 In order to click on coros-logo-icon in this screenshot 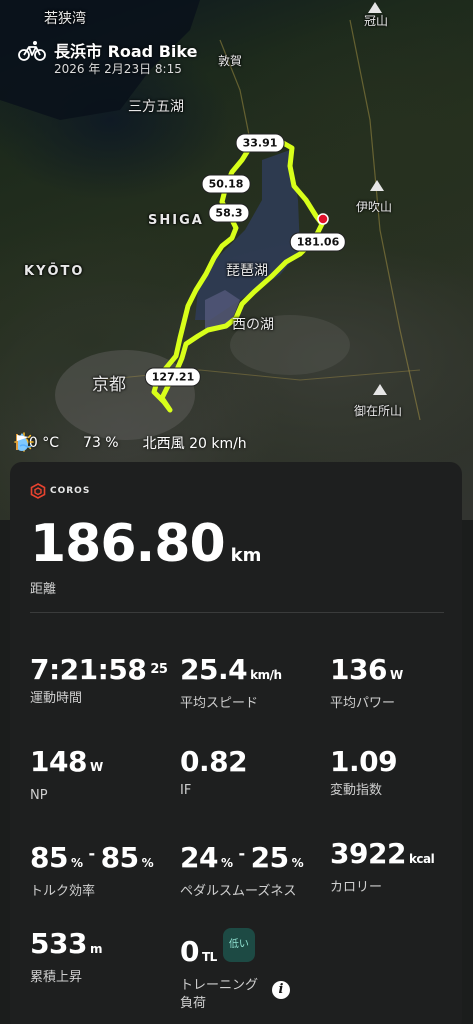, I will do `click(38, 491)`.